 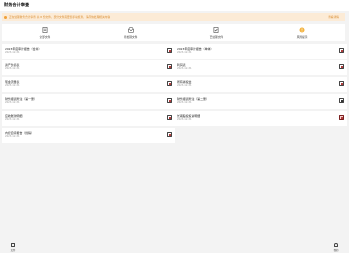 What do you see at coordinates (260, 84) in the screenshot?
I see `file-card: 所有者权益 2023-12-31` at bounding box center [260, 84].